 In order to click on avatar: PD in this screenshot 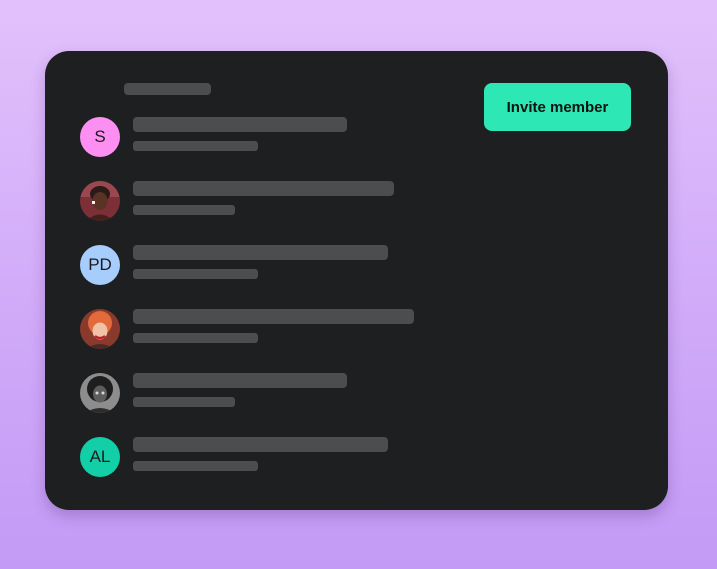, I will do `click(100, 265)`.